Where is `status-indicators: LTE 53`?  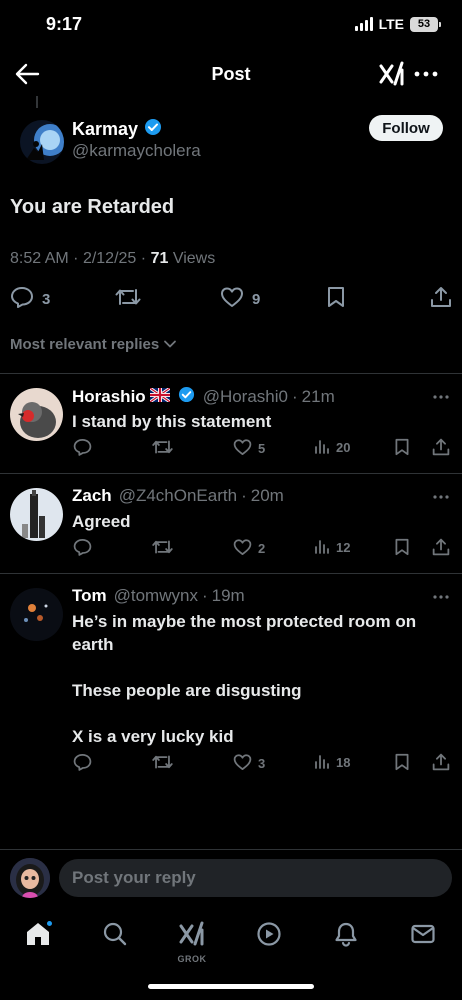 status-indicators: LTE 53 is located at coordinates (397, 24).